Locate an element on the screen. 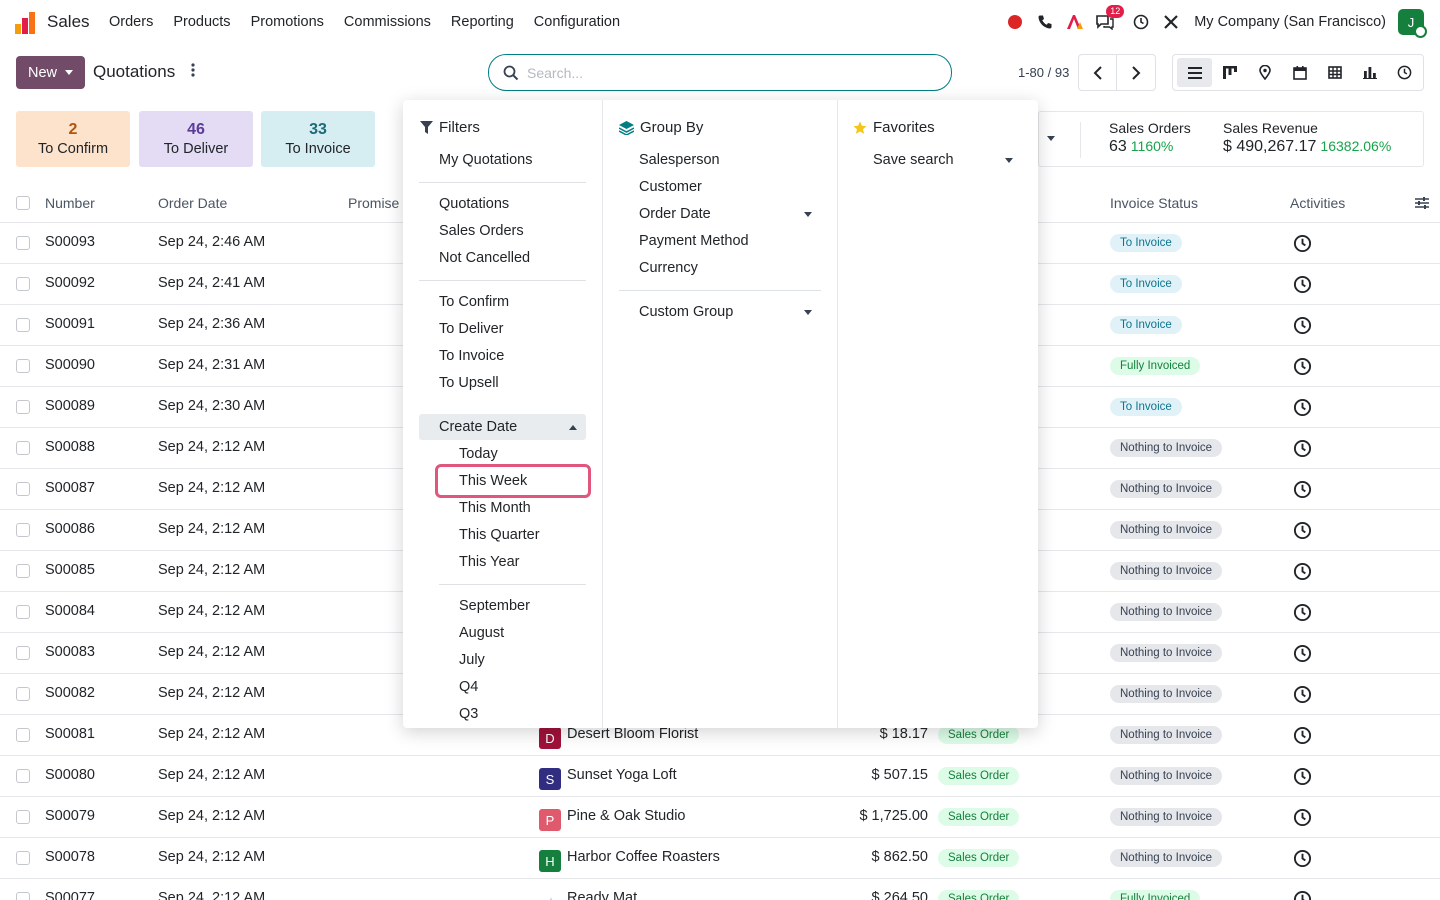 The image size is (1440, 900). map-view-button is located at coordinates (1264, 72).